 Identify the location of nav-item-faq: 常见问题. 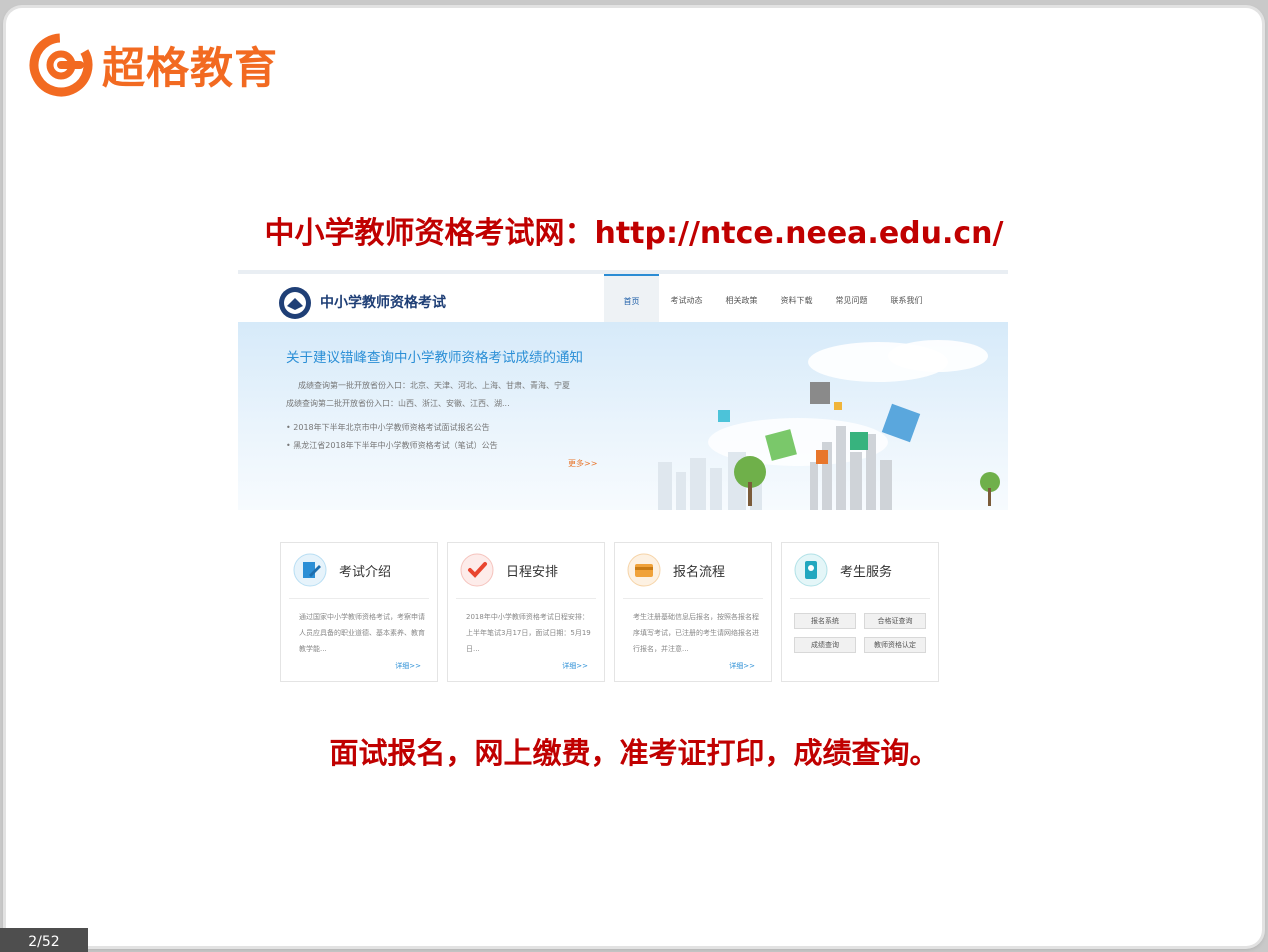
(851, 300).